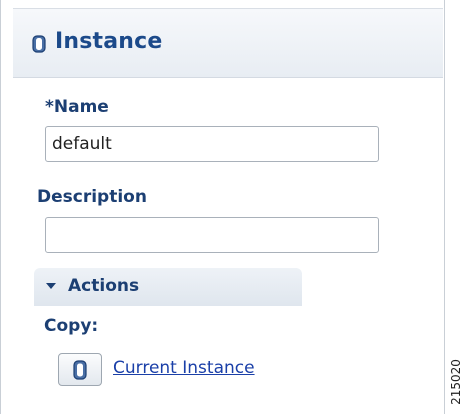 Image resolution: width=467 pixels, height=414 pixels. I want to click on description-label: Description, so click(92, 197).